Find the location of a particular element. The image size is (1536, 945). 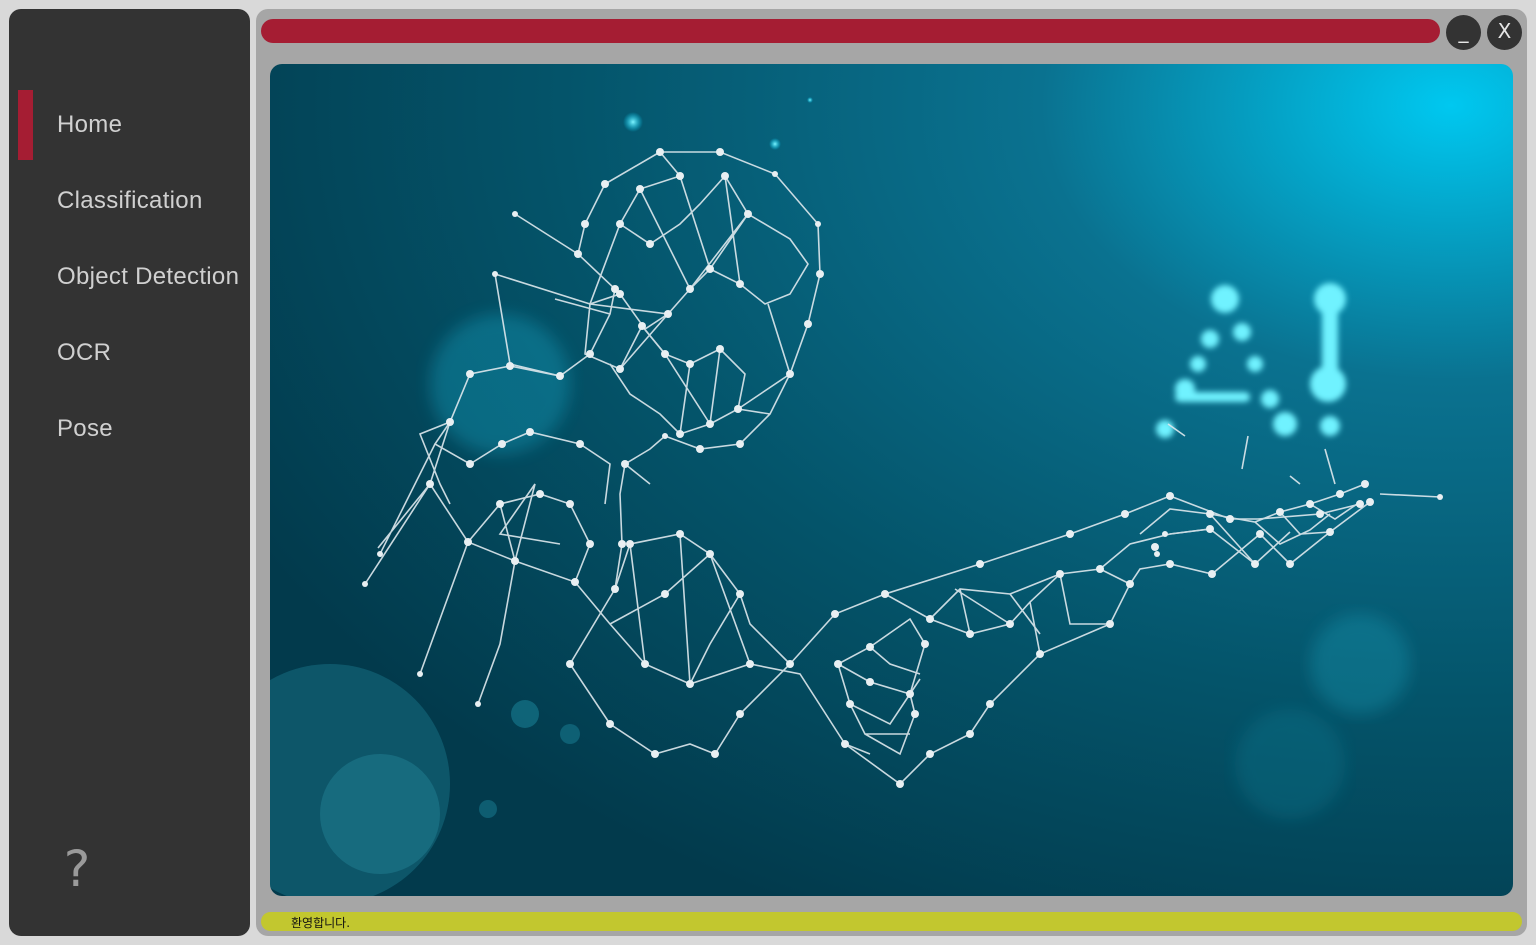

status-message: 환영합니다. is located at coordinates (321, 923).